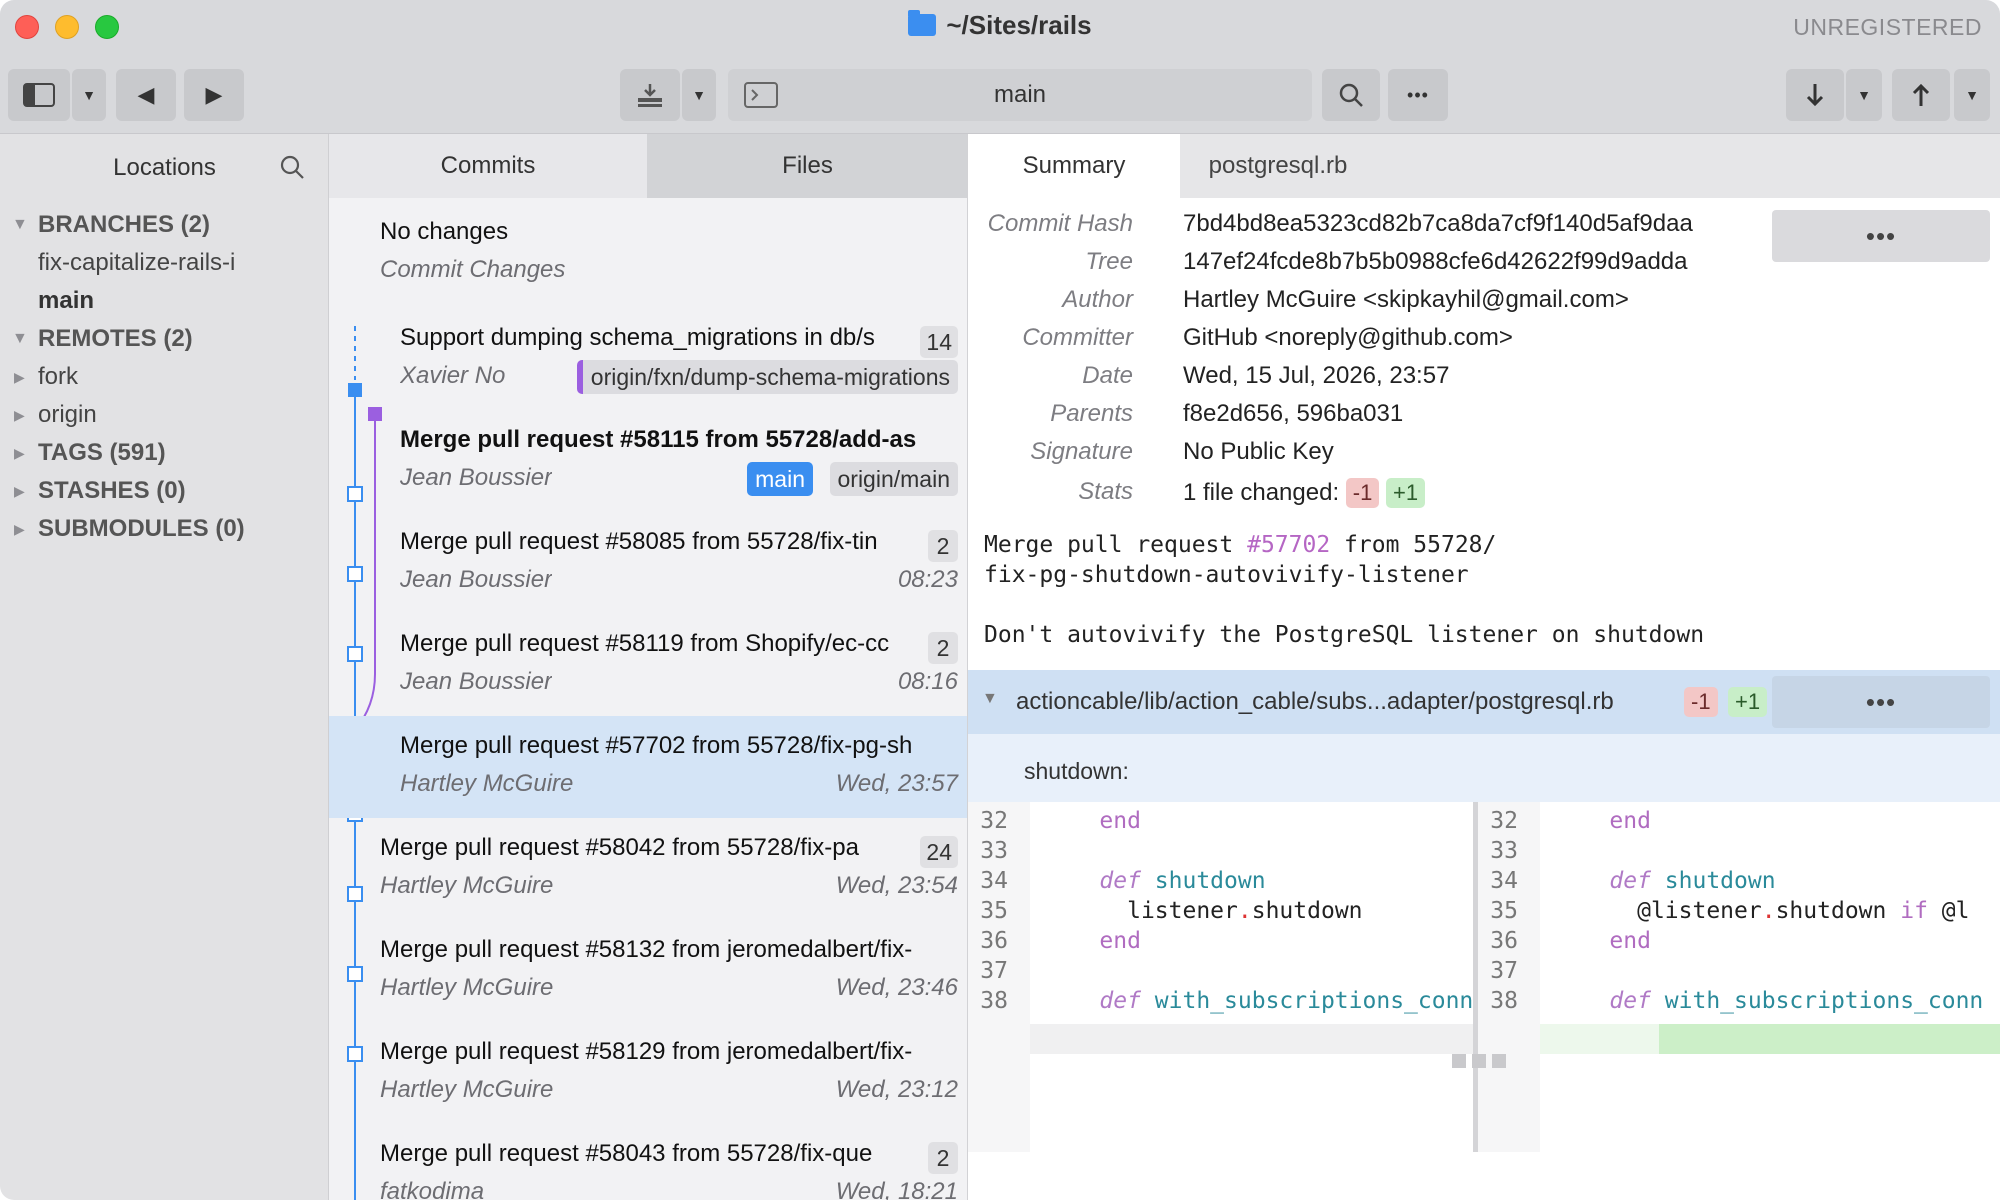  What do you see at coordinates (1768, 911) in the screenshot?
I see `code-token: .` at bounding box center [1768, 911].